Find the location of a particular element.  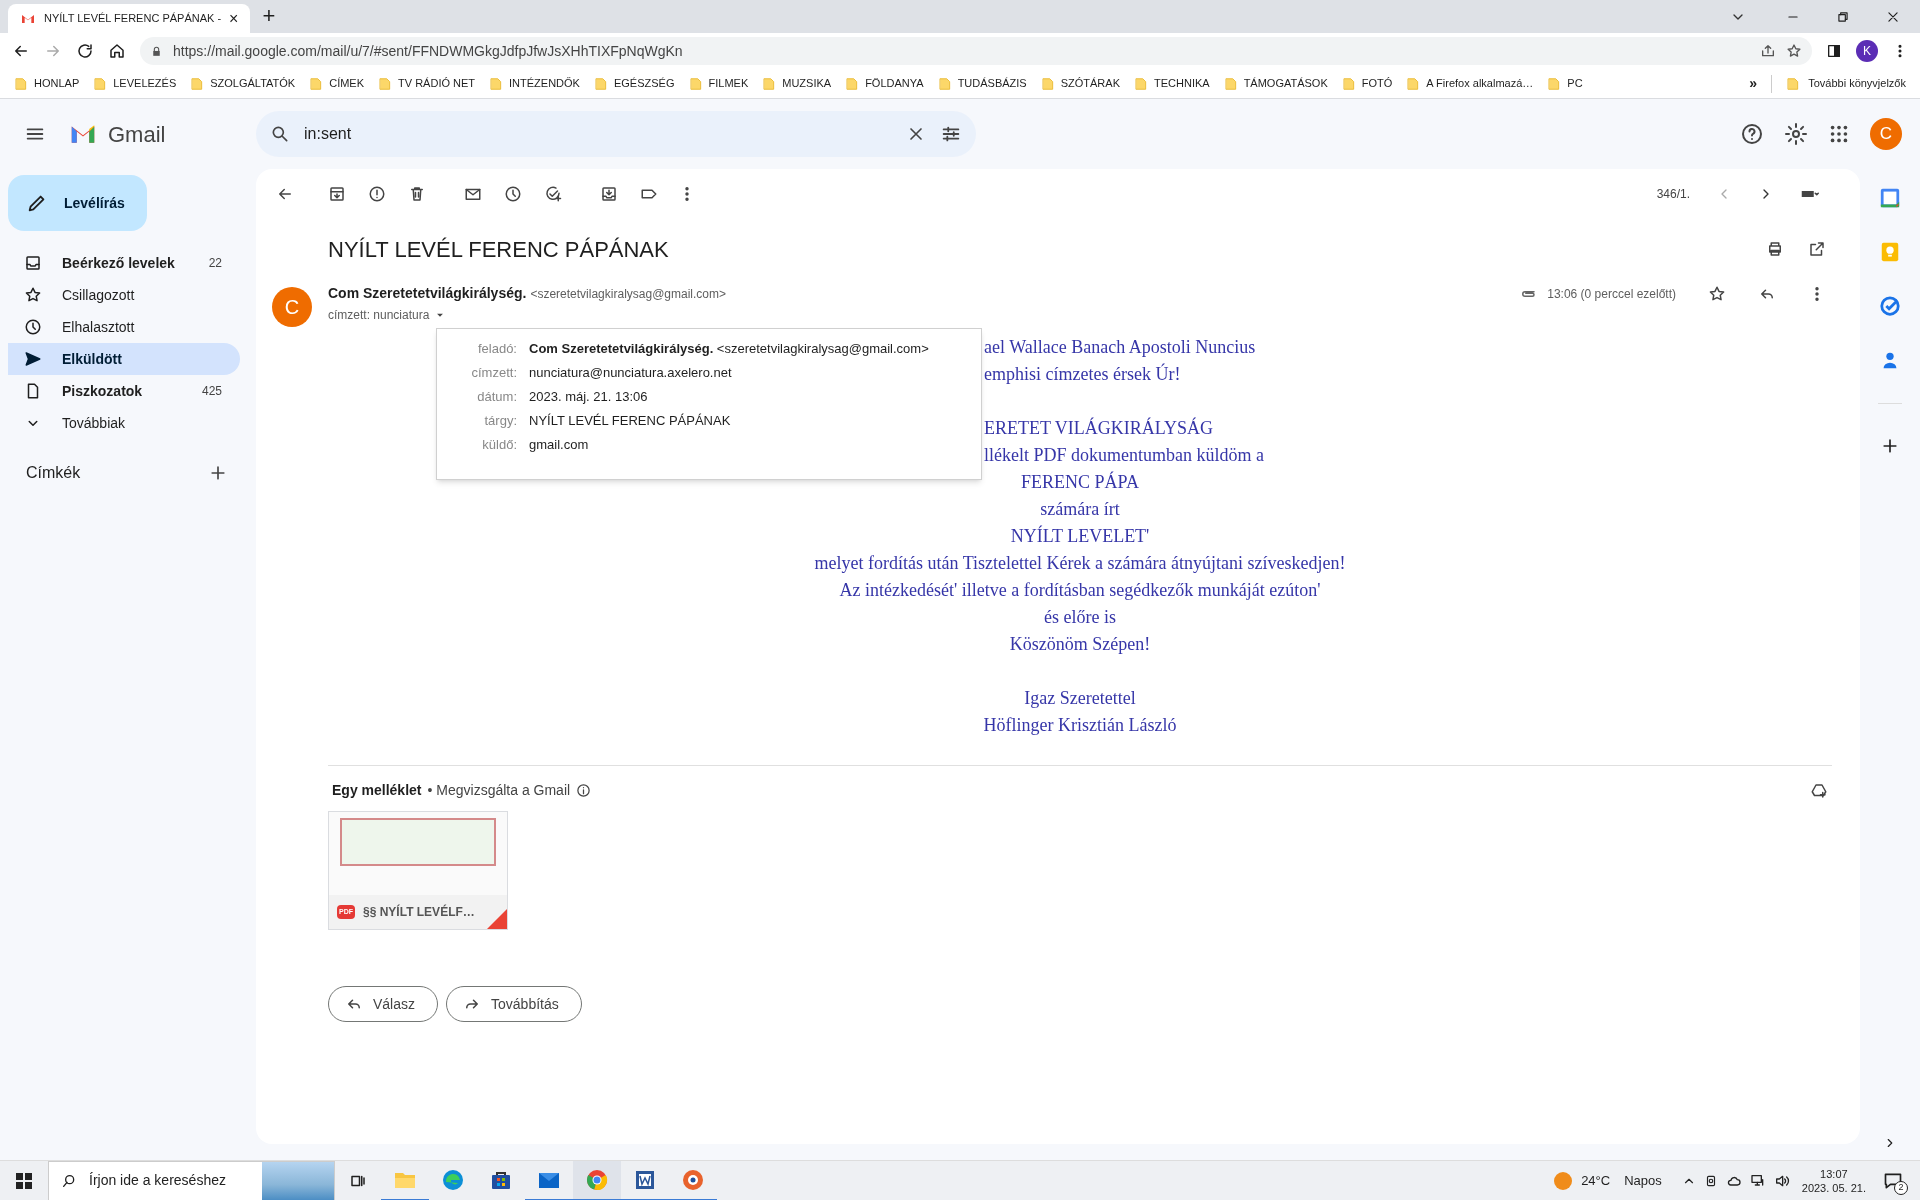

home-icon is located at coordinates (117, 51).